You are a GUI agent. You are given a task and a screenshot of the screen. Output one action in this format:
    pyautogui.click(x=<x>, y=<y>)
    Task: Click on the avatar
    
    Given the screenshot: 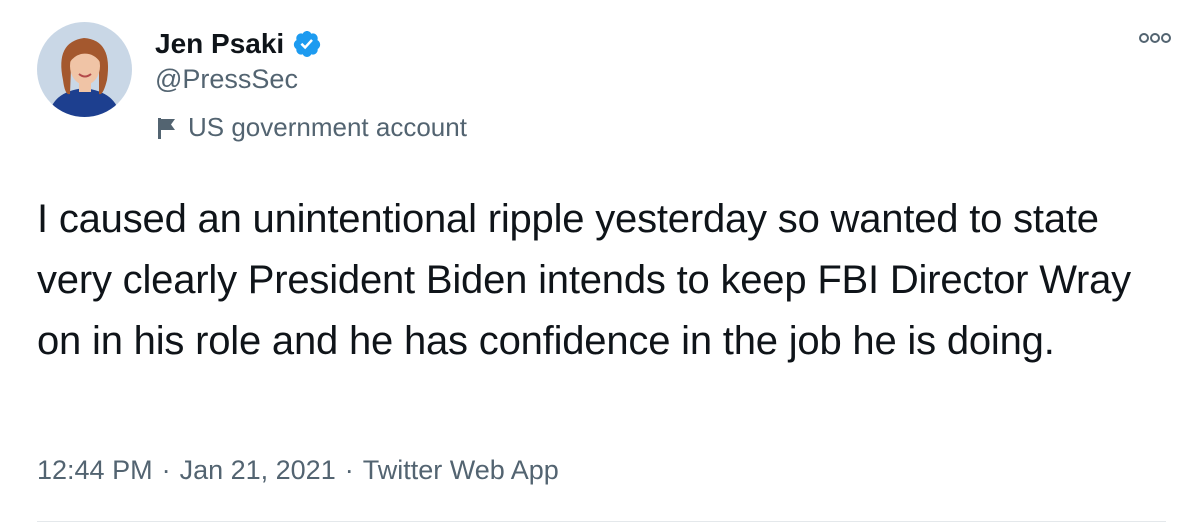 What is the action you would take?
    pyautogui.click(x=84, y=69)
    